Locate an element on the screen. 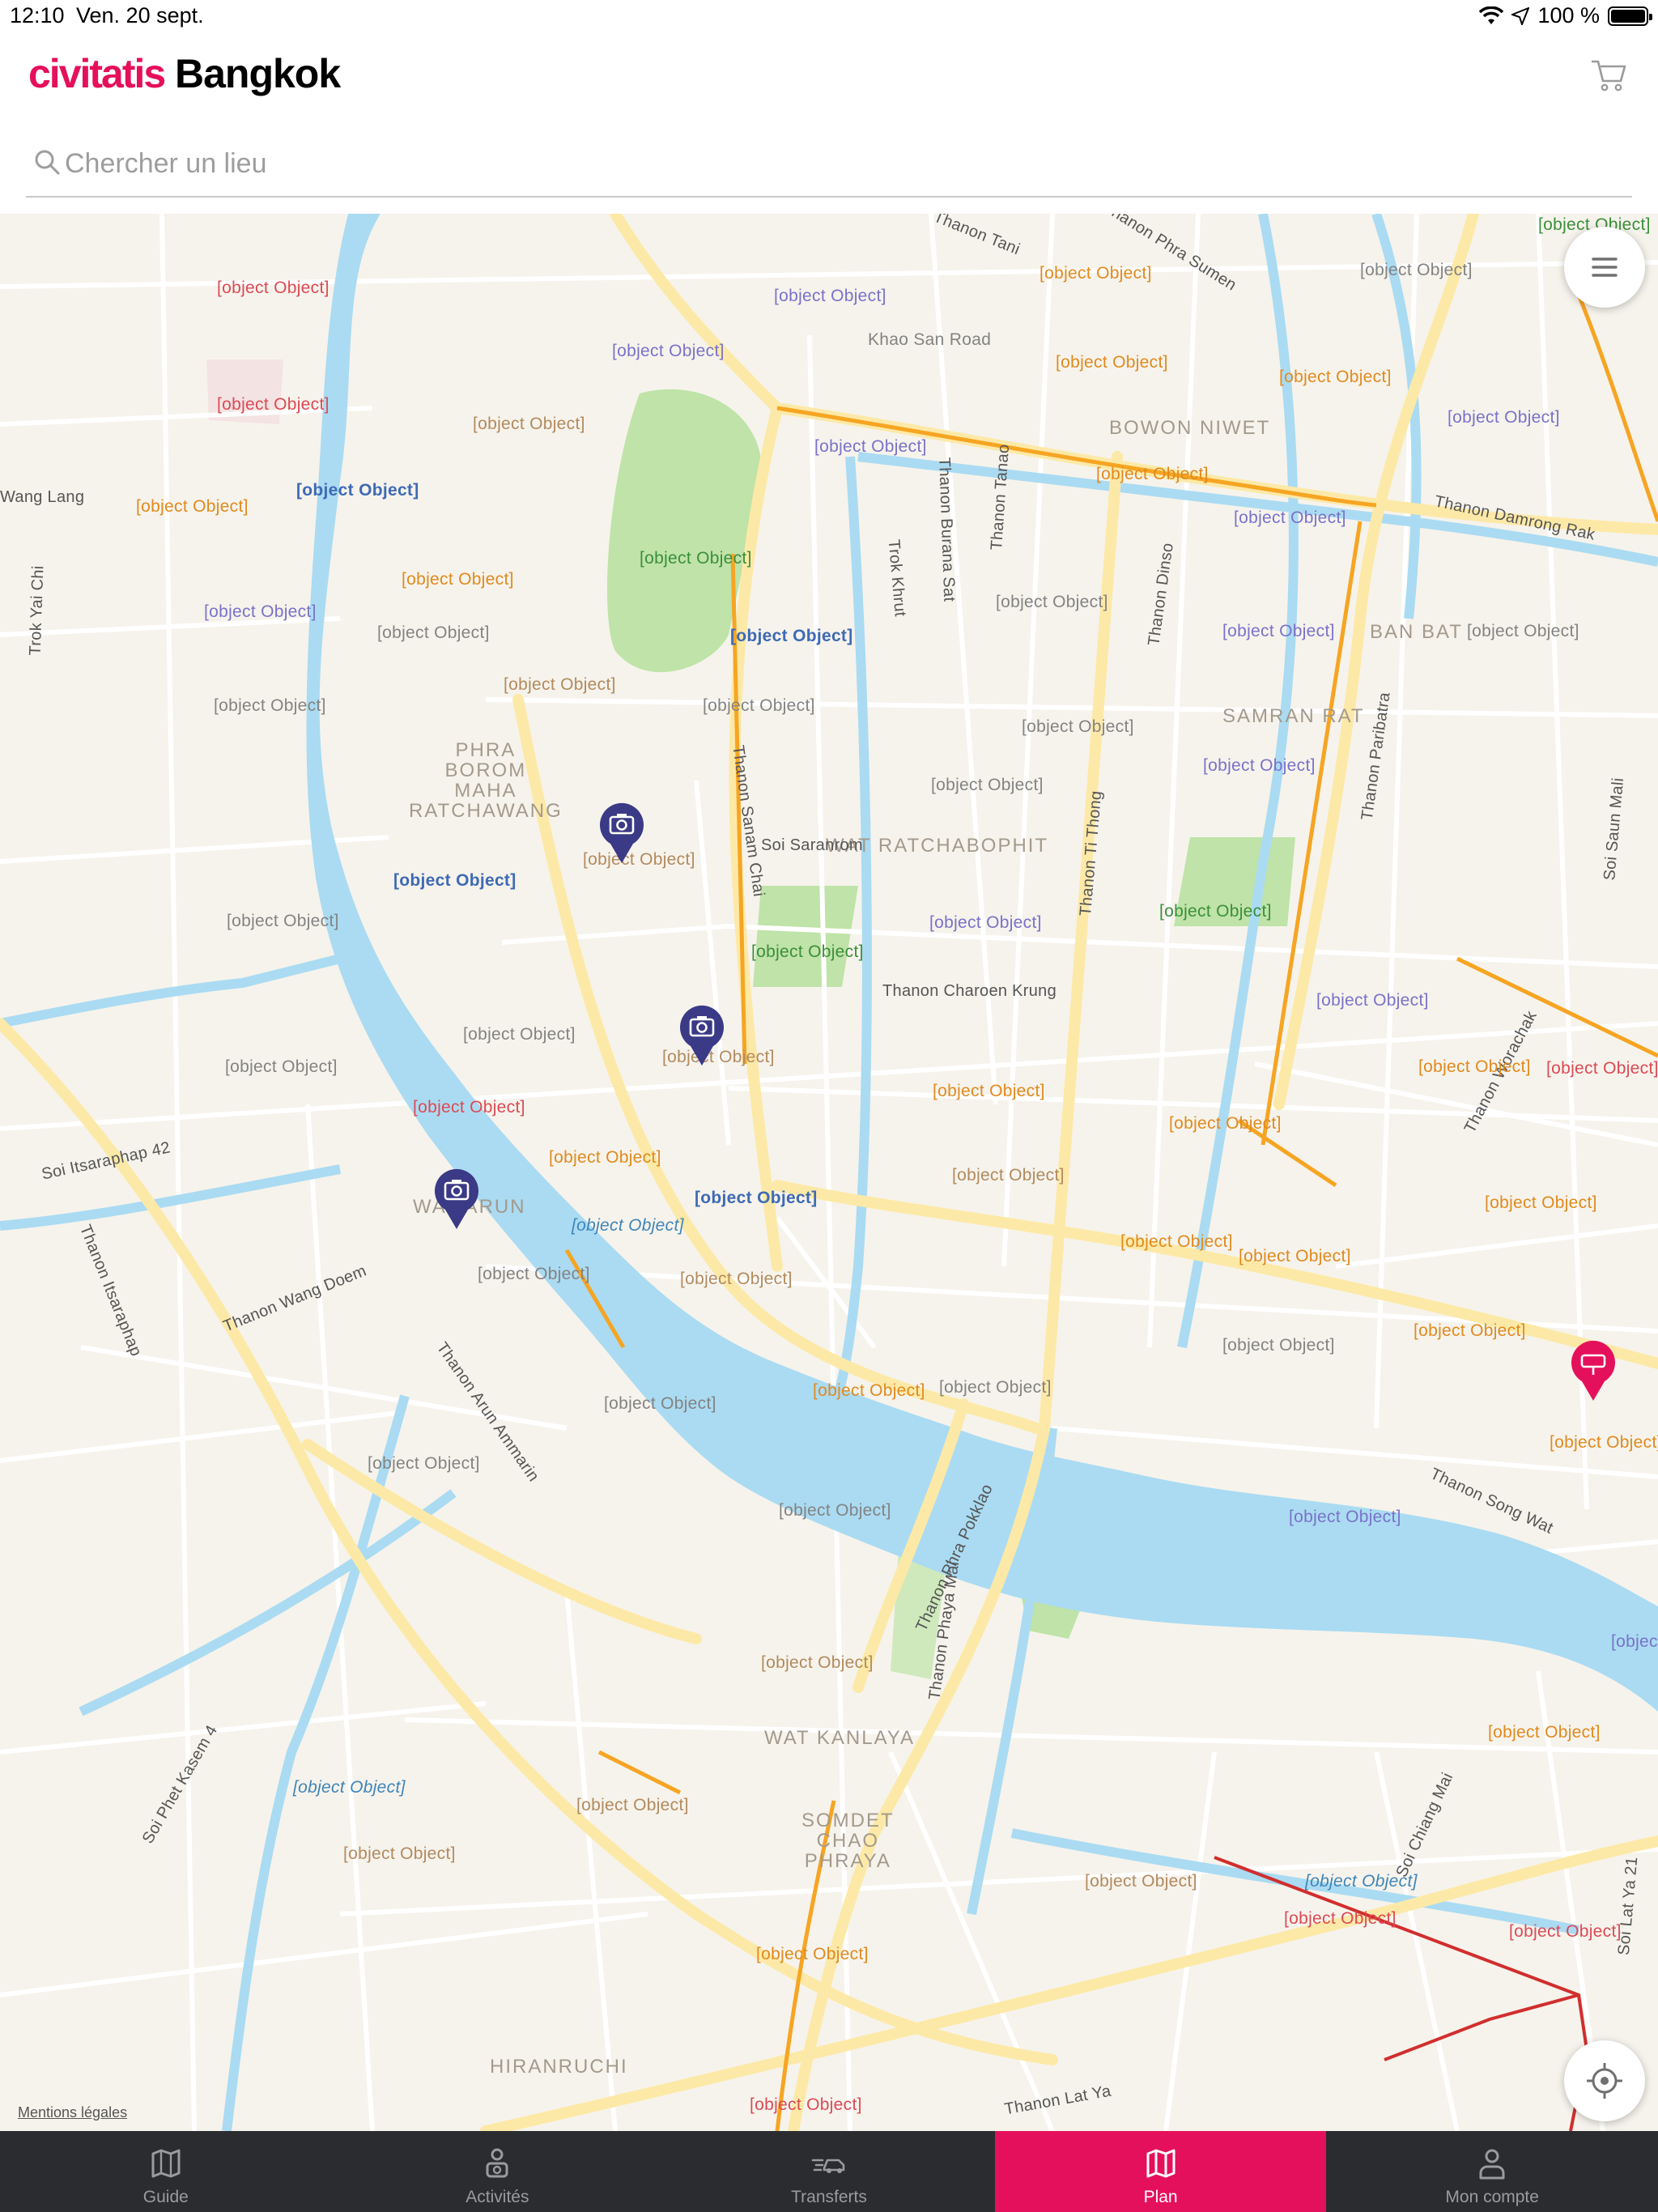 The width and height of the screenshot is (1658, 2212). map-menu-button is located at coordinates (1604, 268).